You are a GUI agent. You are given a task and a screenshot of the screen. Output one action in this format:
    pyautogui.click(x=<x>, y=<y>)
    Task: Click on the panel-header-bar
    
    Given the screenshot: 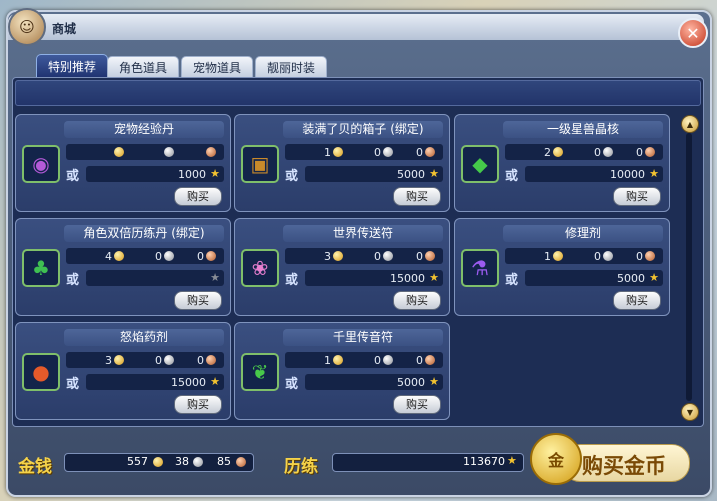 What is the action you would take?
    pyautogui.click(x=358, y=93)
    